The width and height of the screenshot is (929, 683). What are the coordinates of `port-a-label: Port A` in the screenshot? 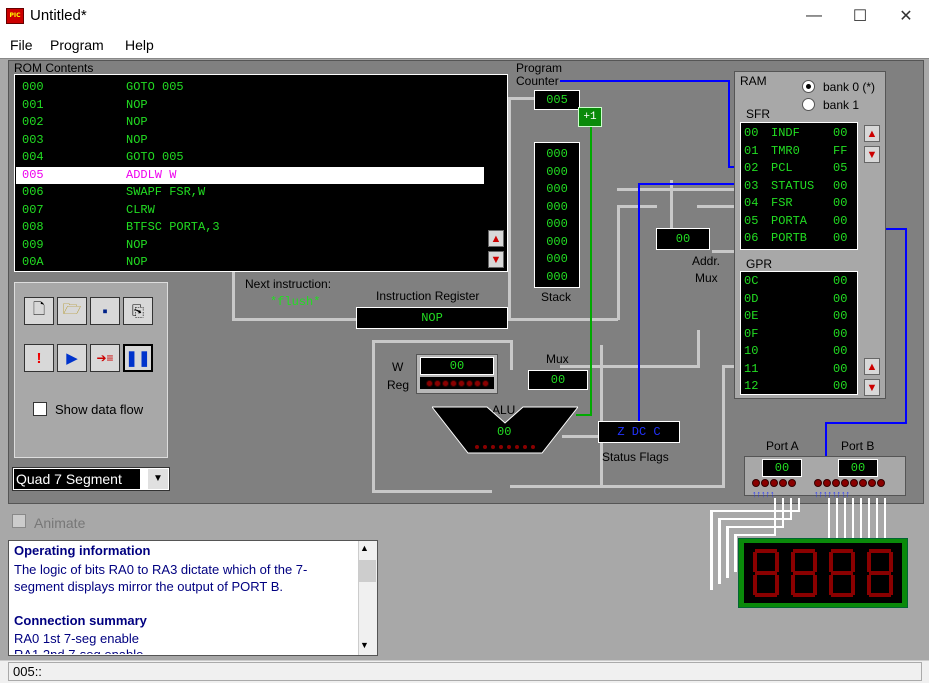 It's located at (782, 446).